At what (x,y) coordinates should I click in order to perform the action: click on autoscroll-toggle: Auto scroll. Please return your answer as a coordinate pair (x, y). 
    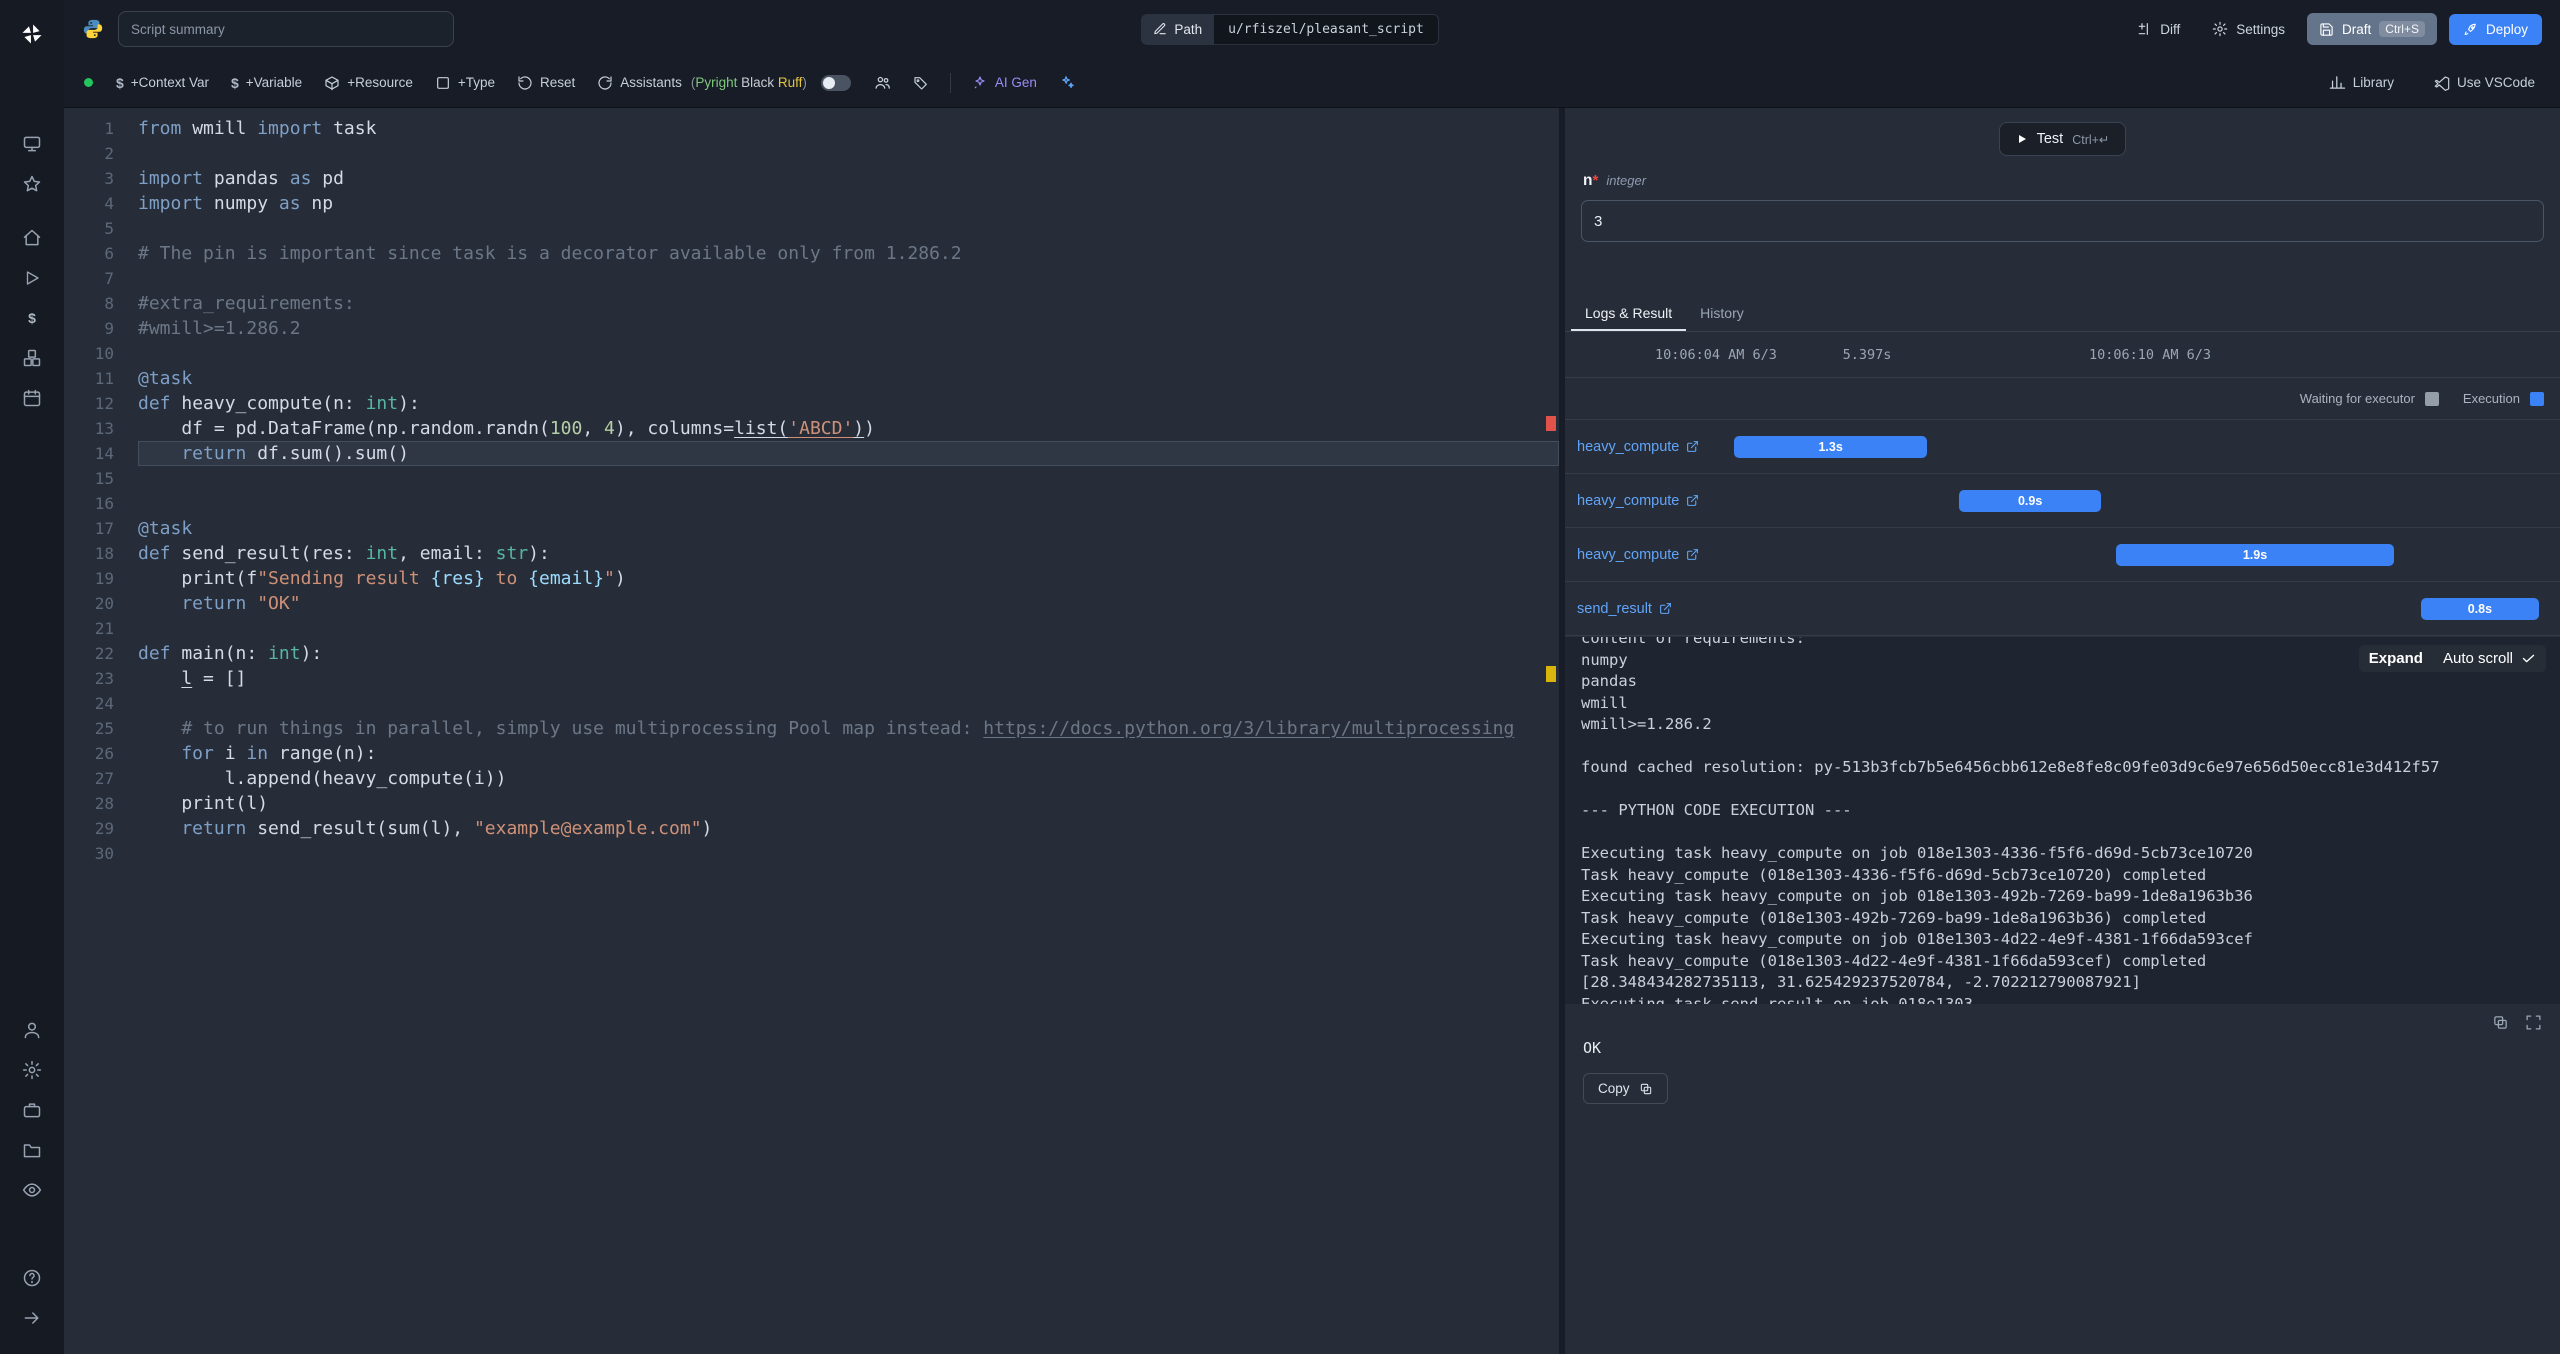
    Looking at the image, I should click on (2489, 658).